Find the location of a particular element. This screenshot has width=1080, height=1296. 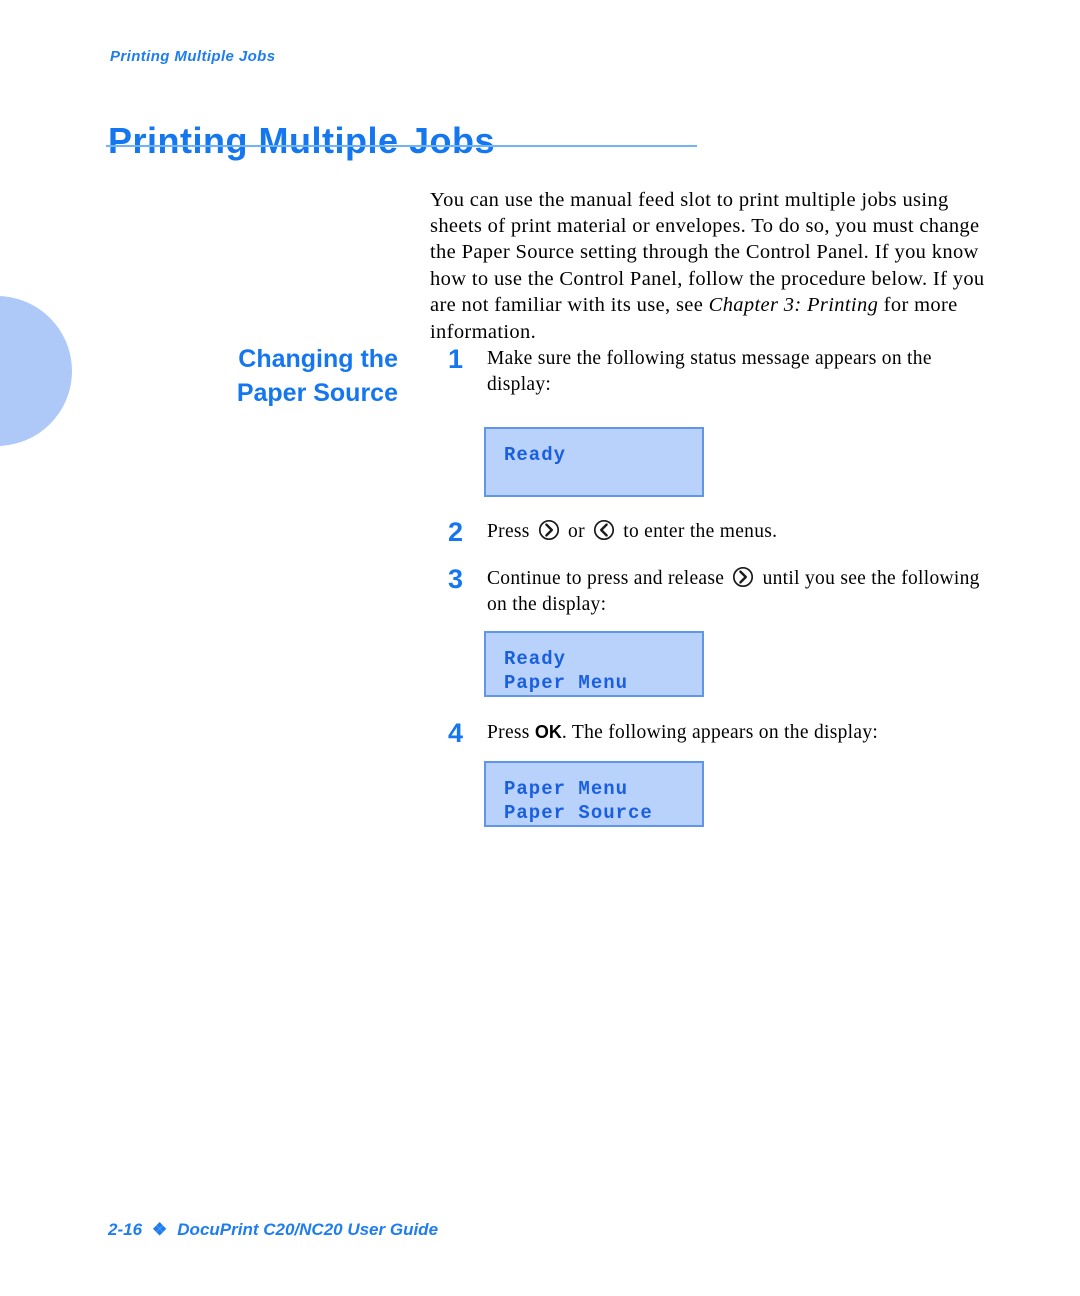

step-2-text: Press or to enter the menus. is located at coordinates (737, 532).